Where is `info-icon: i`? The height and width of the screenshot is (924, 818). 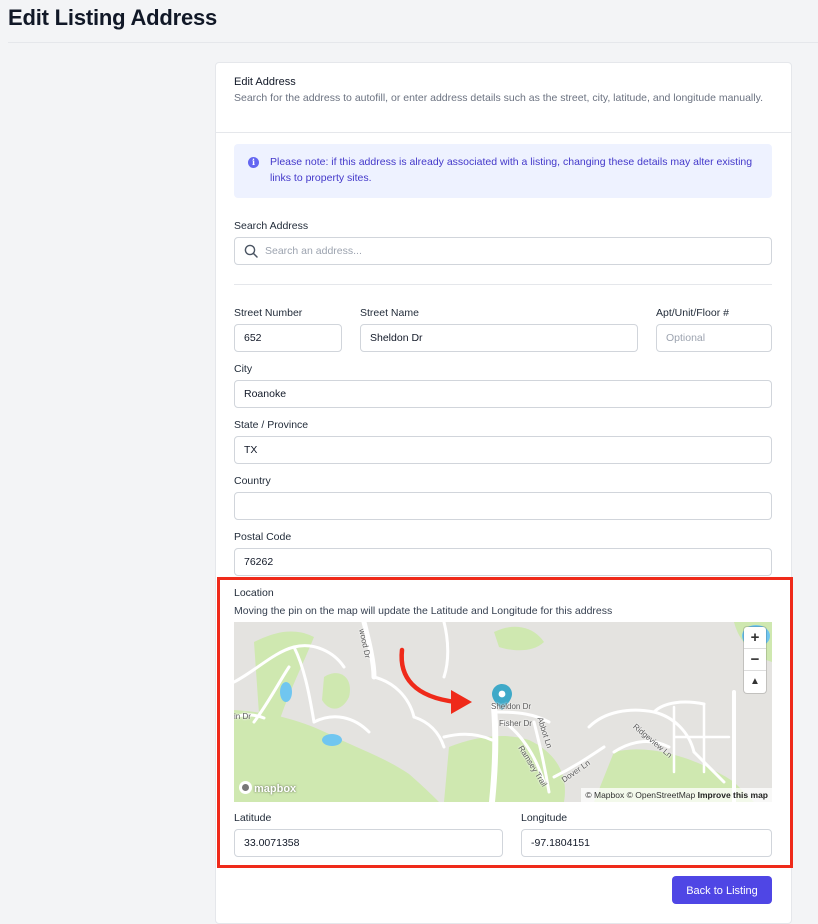
info-icon: i is located at coordinates (253, 162).